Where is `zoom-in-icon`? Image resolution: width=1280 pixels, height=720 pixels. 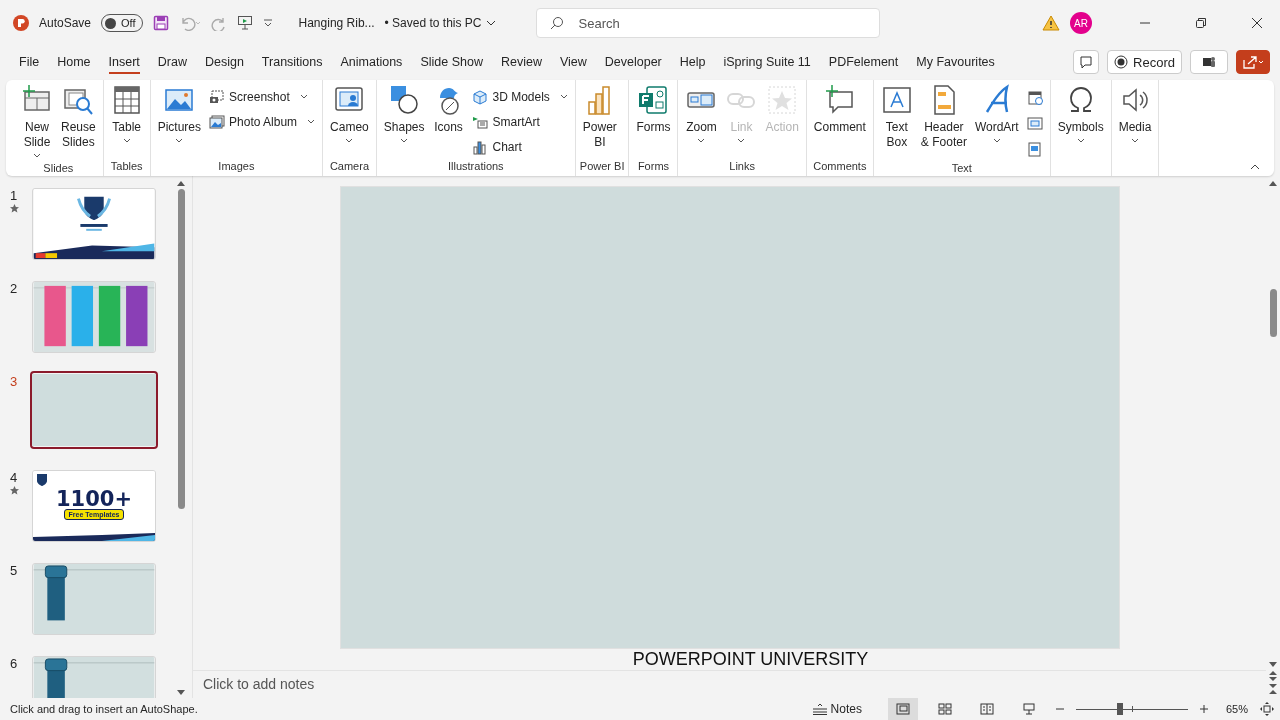
zoom-in-icon is located at coordinates (1203, 709).